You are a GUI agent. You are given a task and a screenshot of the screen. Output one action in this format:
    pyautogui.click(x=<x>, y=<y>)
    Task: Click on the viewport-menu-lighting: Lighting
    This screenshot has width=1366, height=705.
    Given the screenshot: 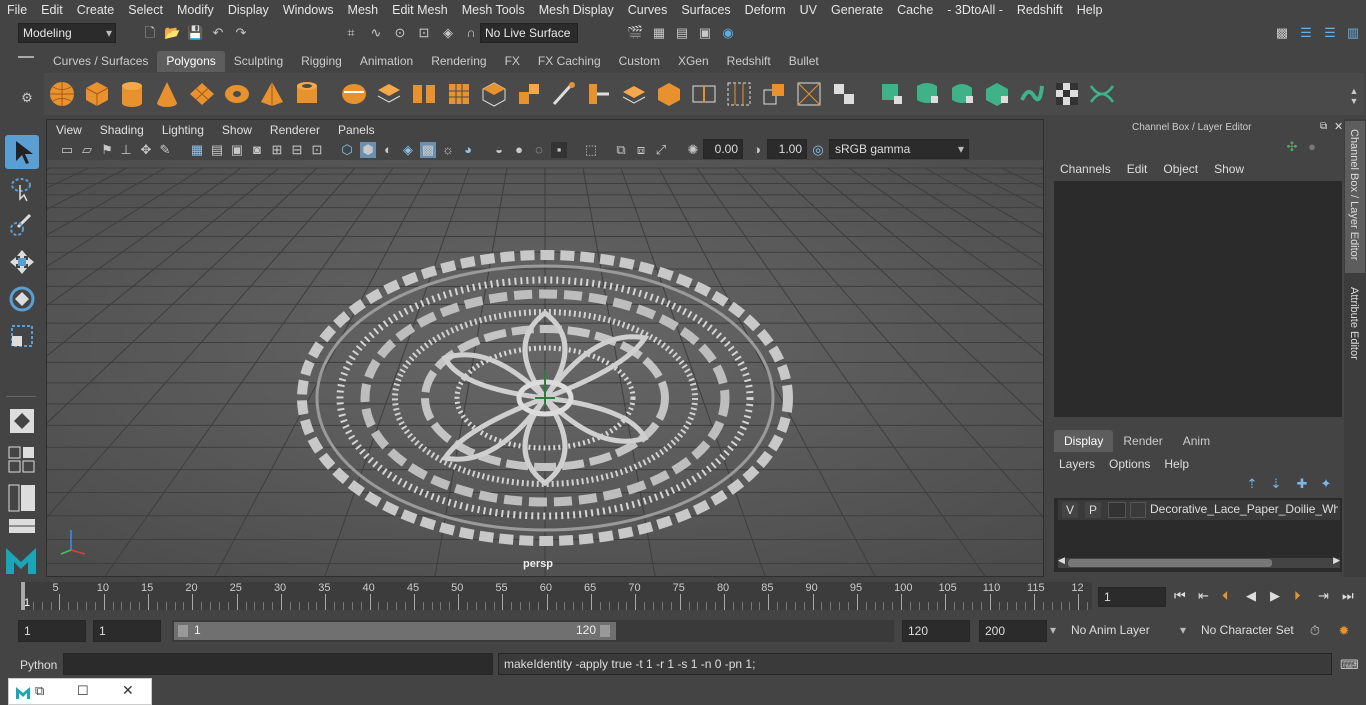 What is the action you would take?
    pyautogui.click(x=183, y=130)
    